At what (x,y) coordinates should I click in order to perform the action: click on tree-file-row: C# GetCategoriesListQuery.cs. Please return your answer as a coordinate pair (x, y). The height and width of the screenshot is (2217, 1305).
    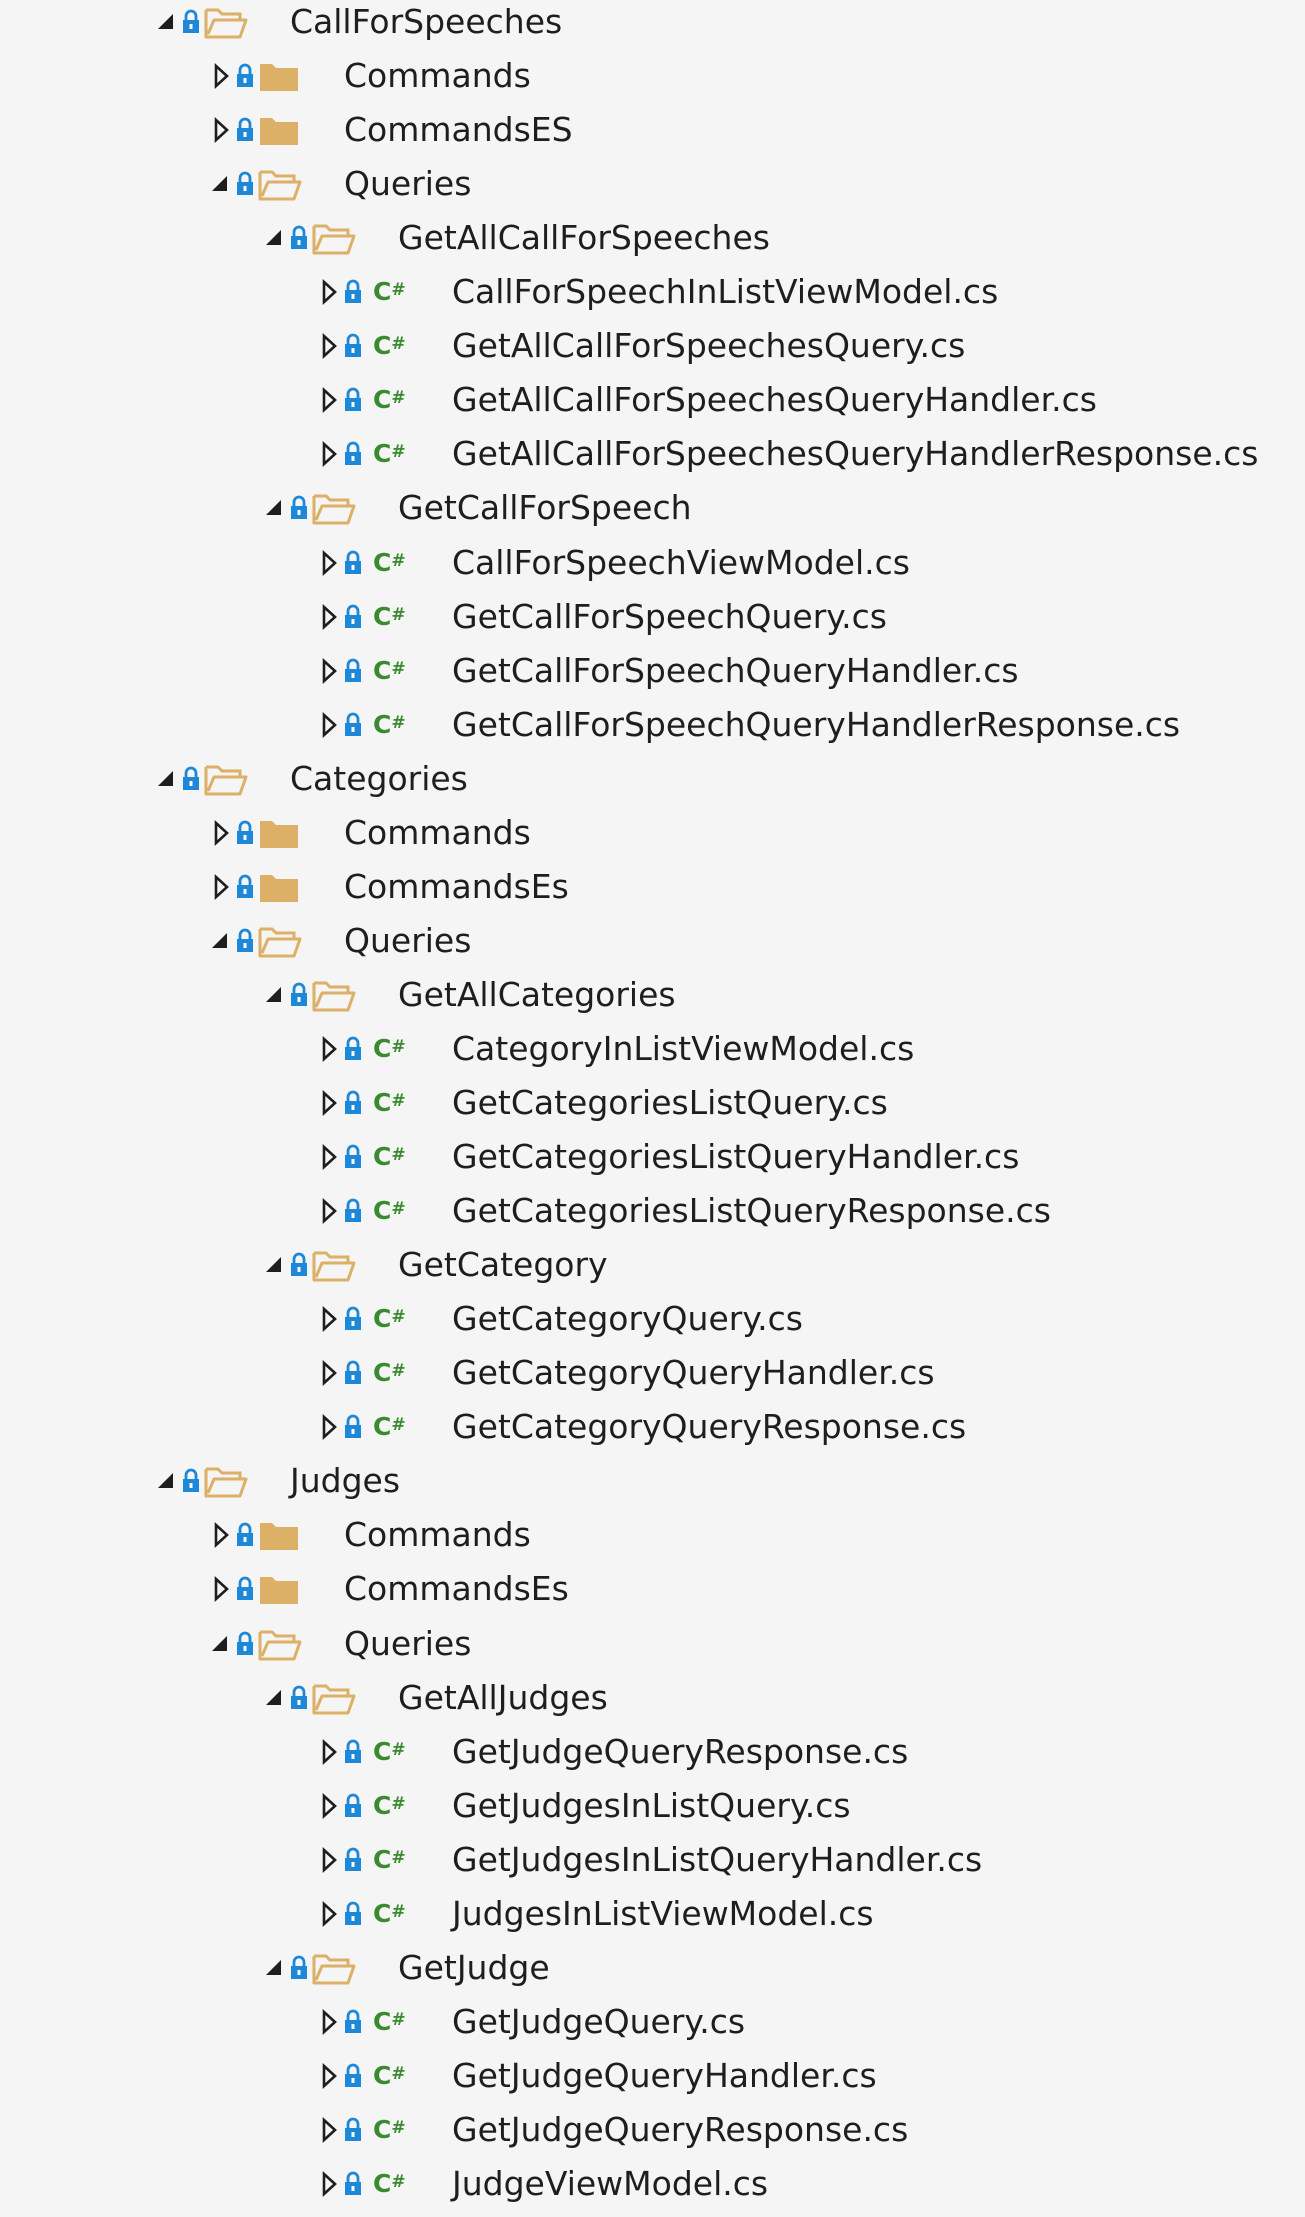
    Looking at the image, I should click on (652, 1103).